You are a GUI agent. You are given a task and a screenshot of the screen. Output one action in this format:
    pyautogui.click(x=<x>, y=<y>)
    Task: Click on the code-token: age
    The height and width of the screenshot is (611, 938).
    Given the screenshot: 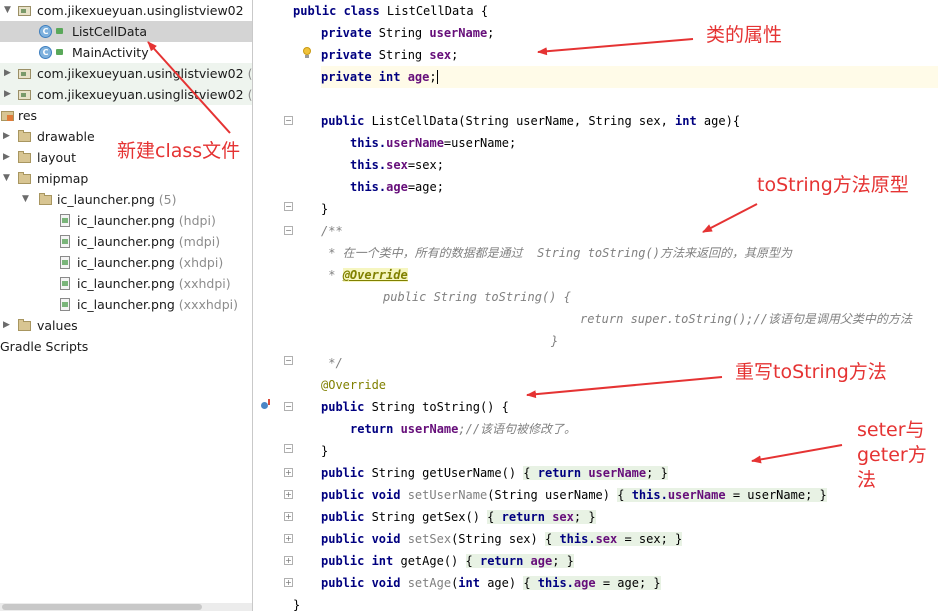 What is the action you would take?
    pyautogui.click(x=541, y=561)
    